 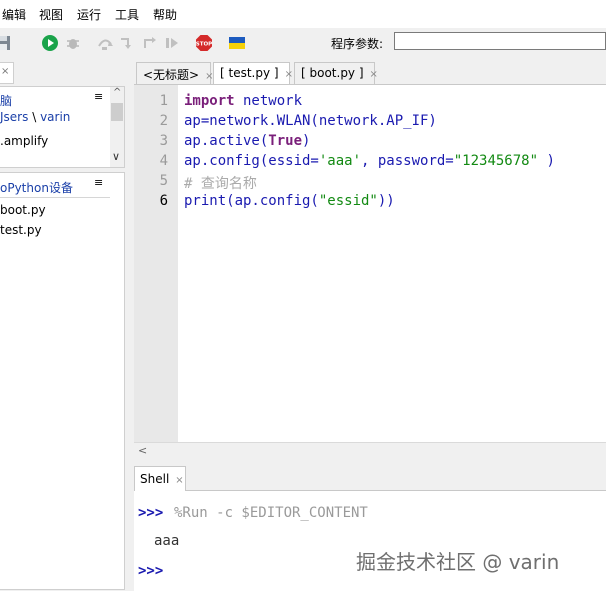 I want to click on tab-shell: Shell ×, so click(x=160, y=478).